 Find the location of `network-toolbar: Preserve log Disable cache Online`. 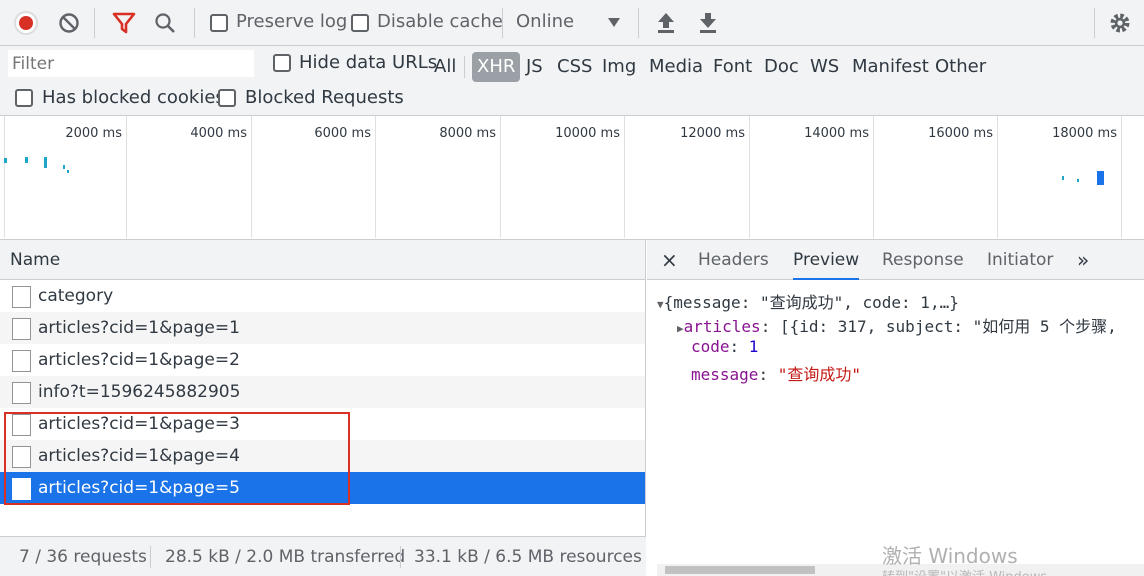

network-toolbar: Preserve log Disable cache Online is located at coordinates (572, 23).